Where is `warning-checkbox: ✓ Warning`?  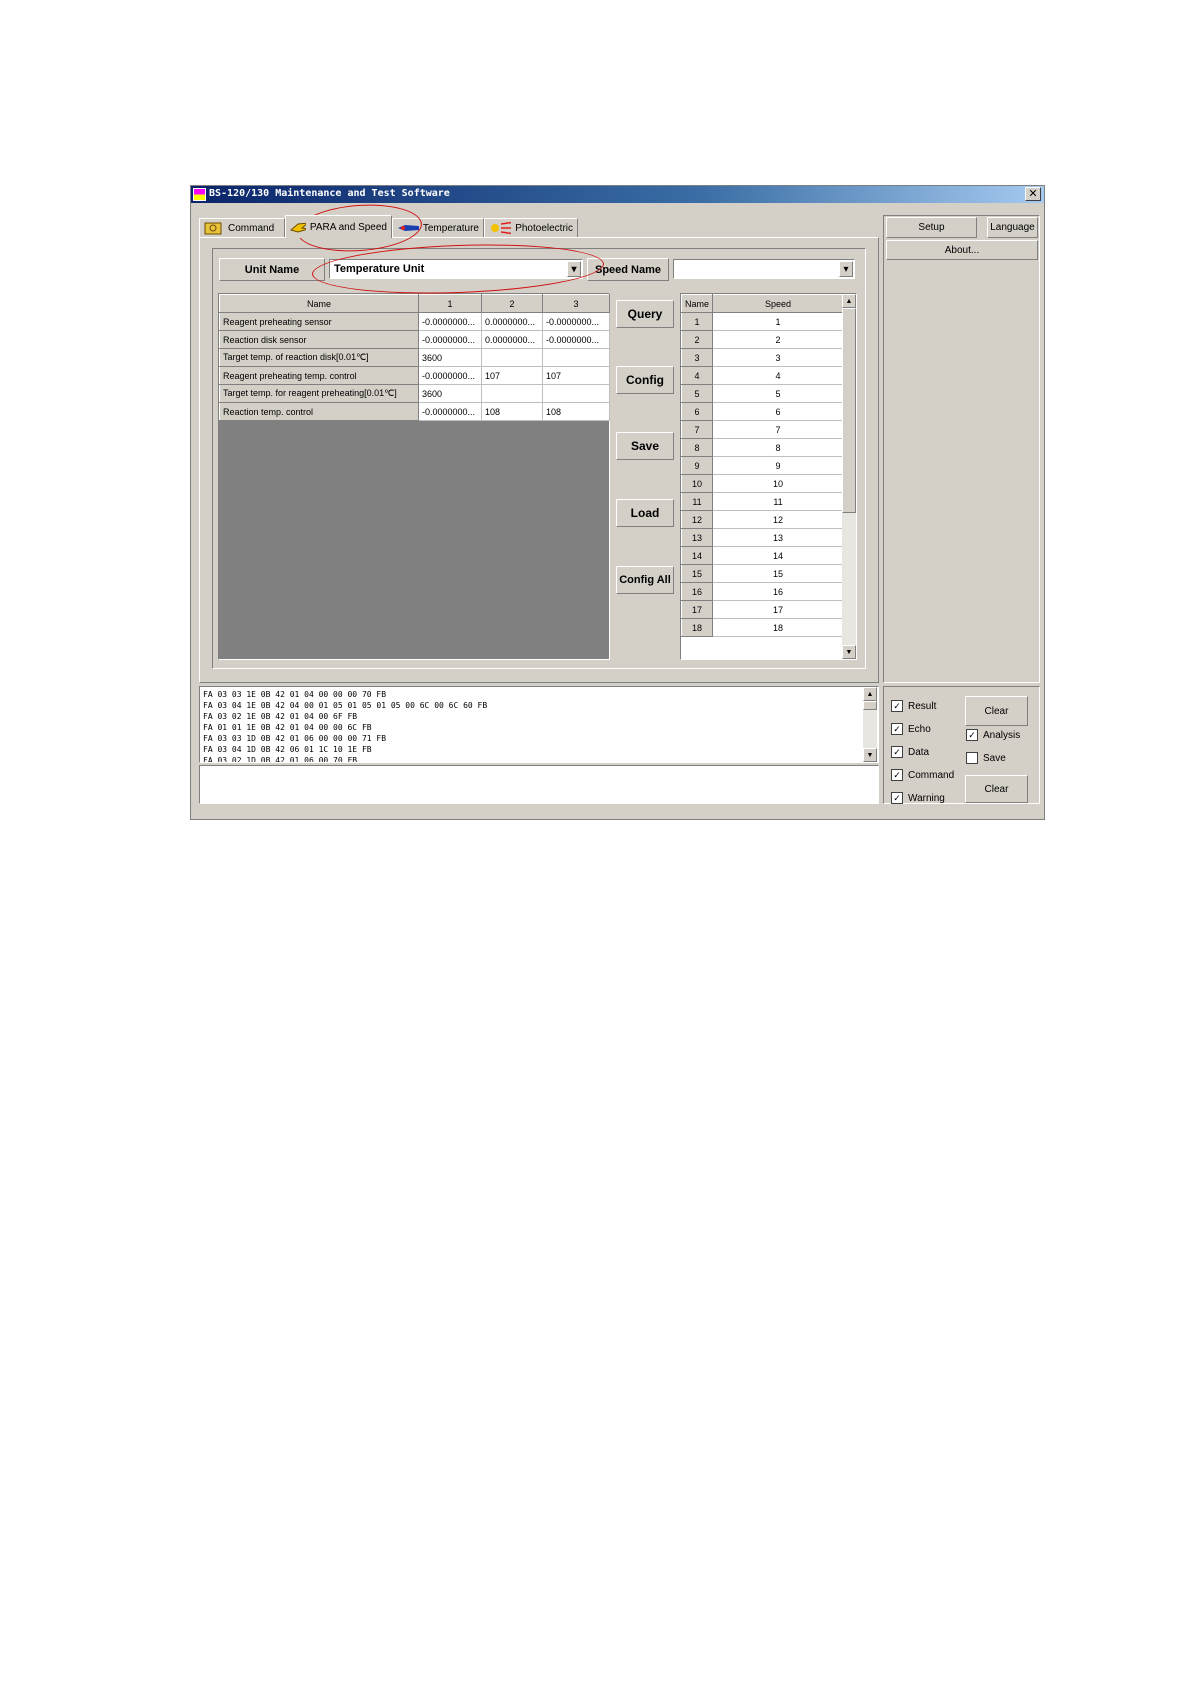 warning-checkbox: ✓ Warning is located at coordinates (918, 798).